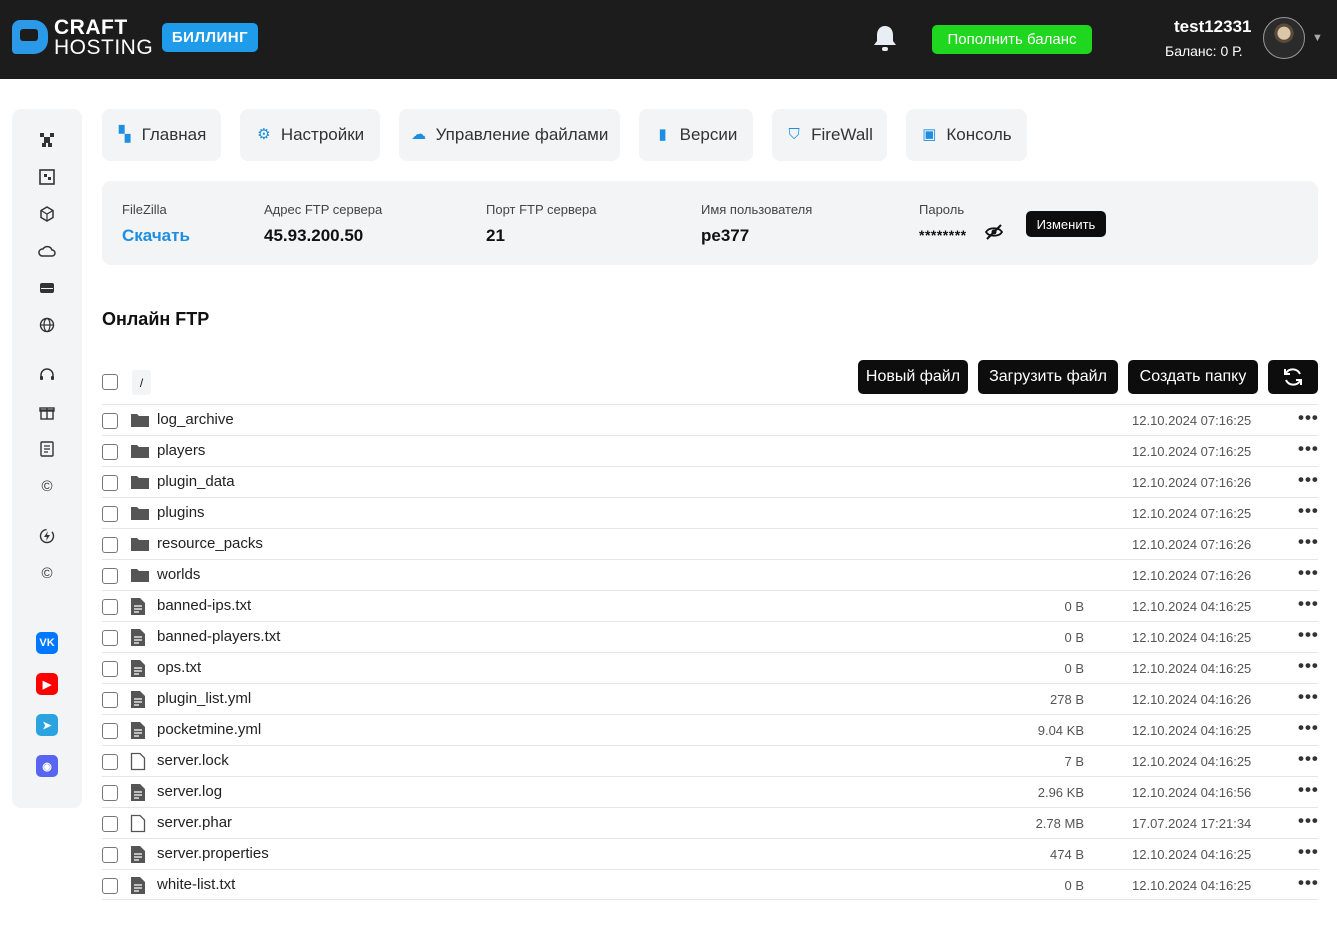 The image size is (1337, 925). What do you see at coordinates (1066, 224) in the screenshot?
I see `change-password-button: Изменить` at bounding box center [1066, 224].